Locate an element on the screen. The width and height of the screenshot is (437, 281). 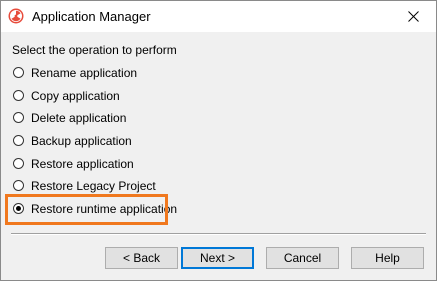
option-backup-application: Backup application is located at coordinates (93, 141).